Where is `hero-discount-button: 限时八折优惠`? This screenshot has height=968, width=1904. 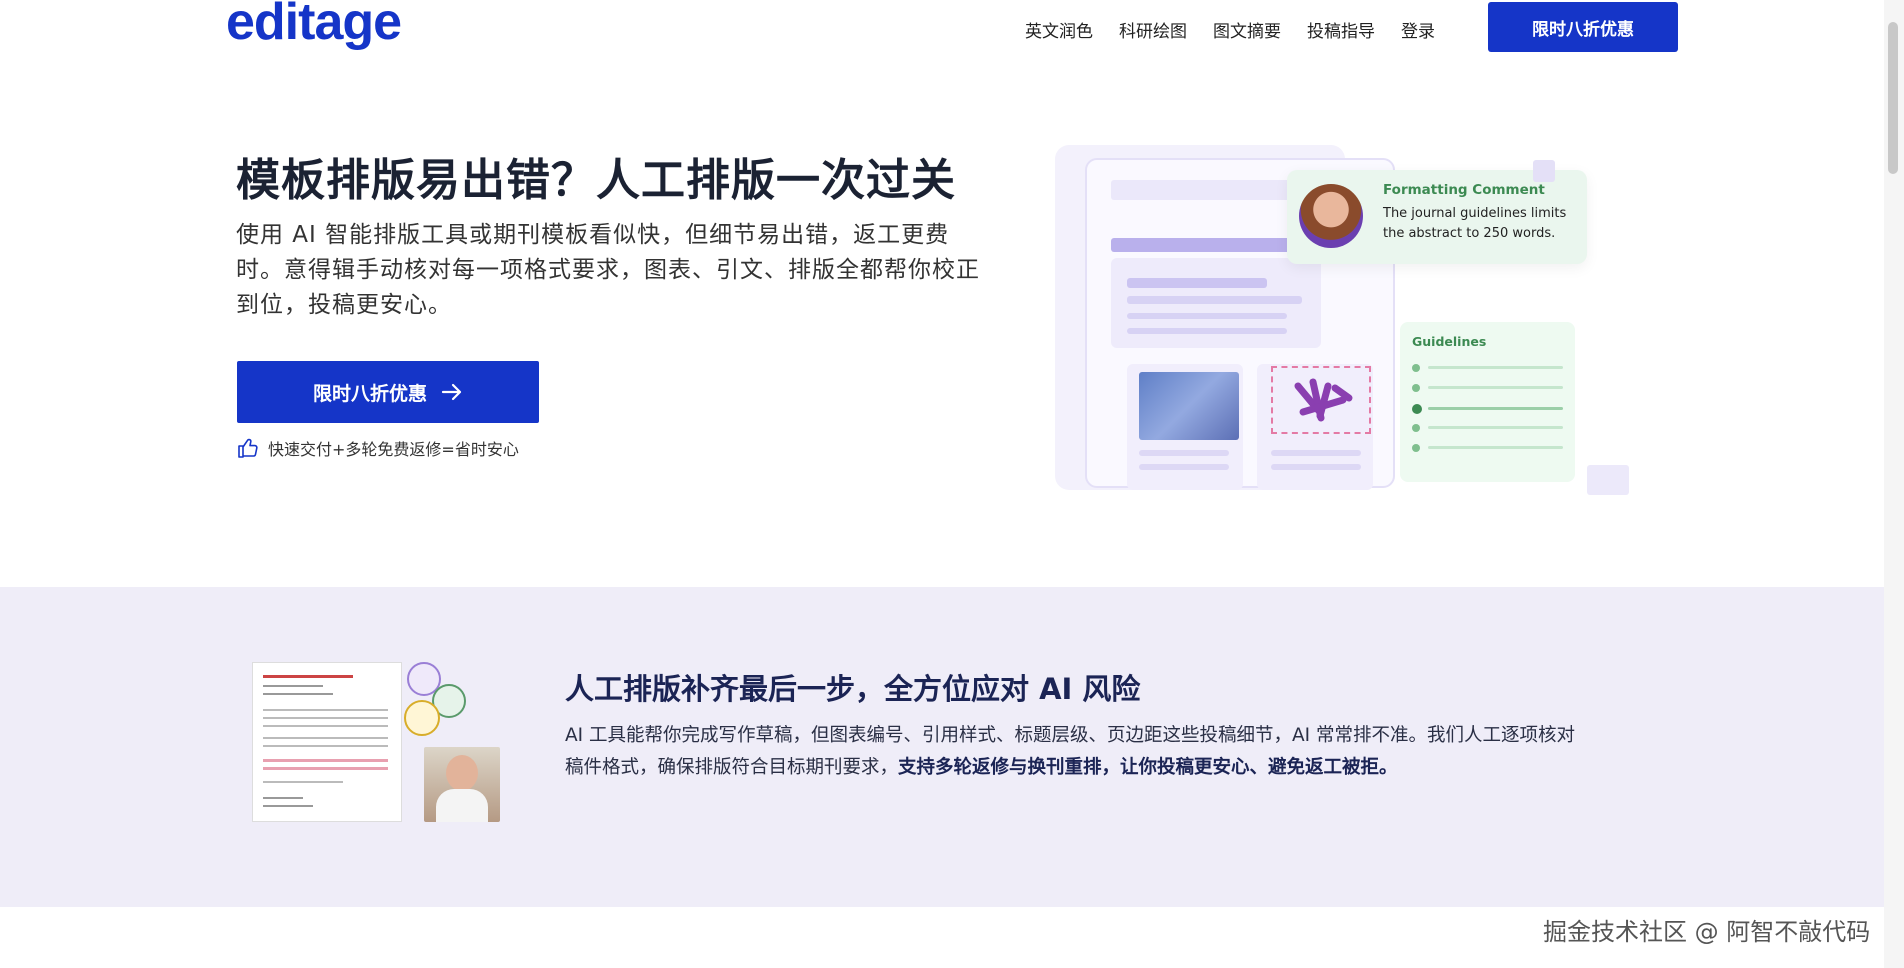 hero-discount-button: 限时八折优惠 is located at coordinates (388, 392).